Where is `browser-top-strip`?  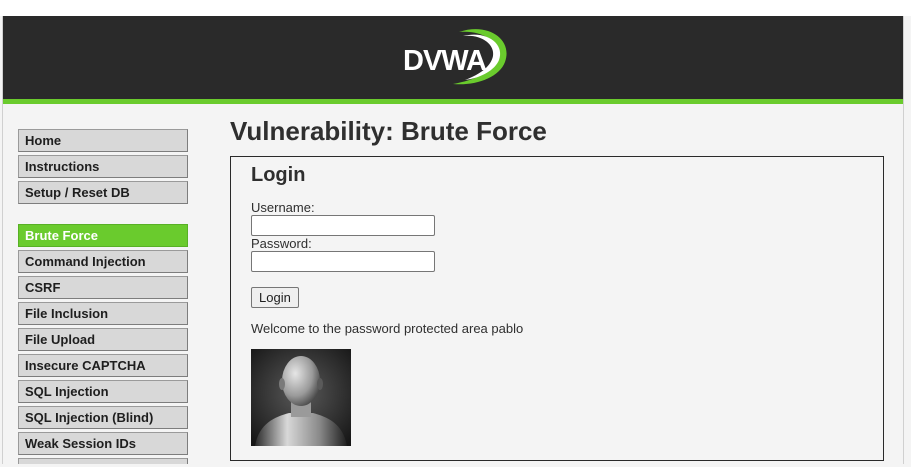 browser-top-strip is located at coordinates (455, 8).